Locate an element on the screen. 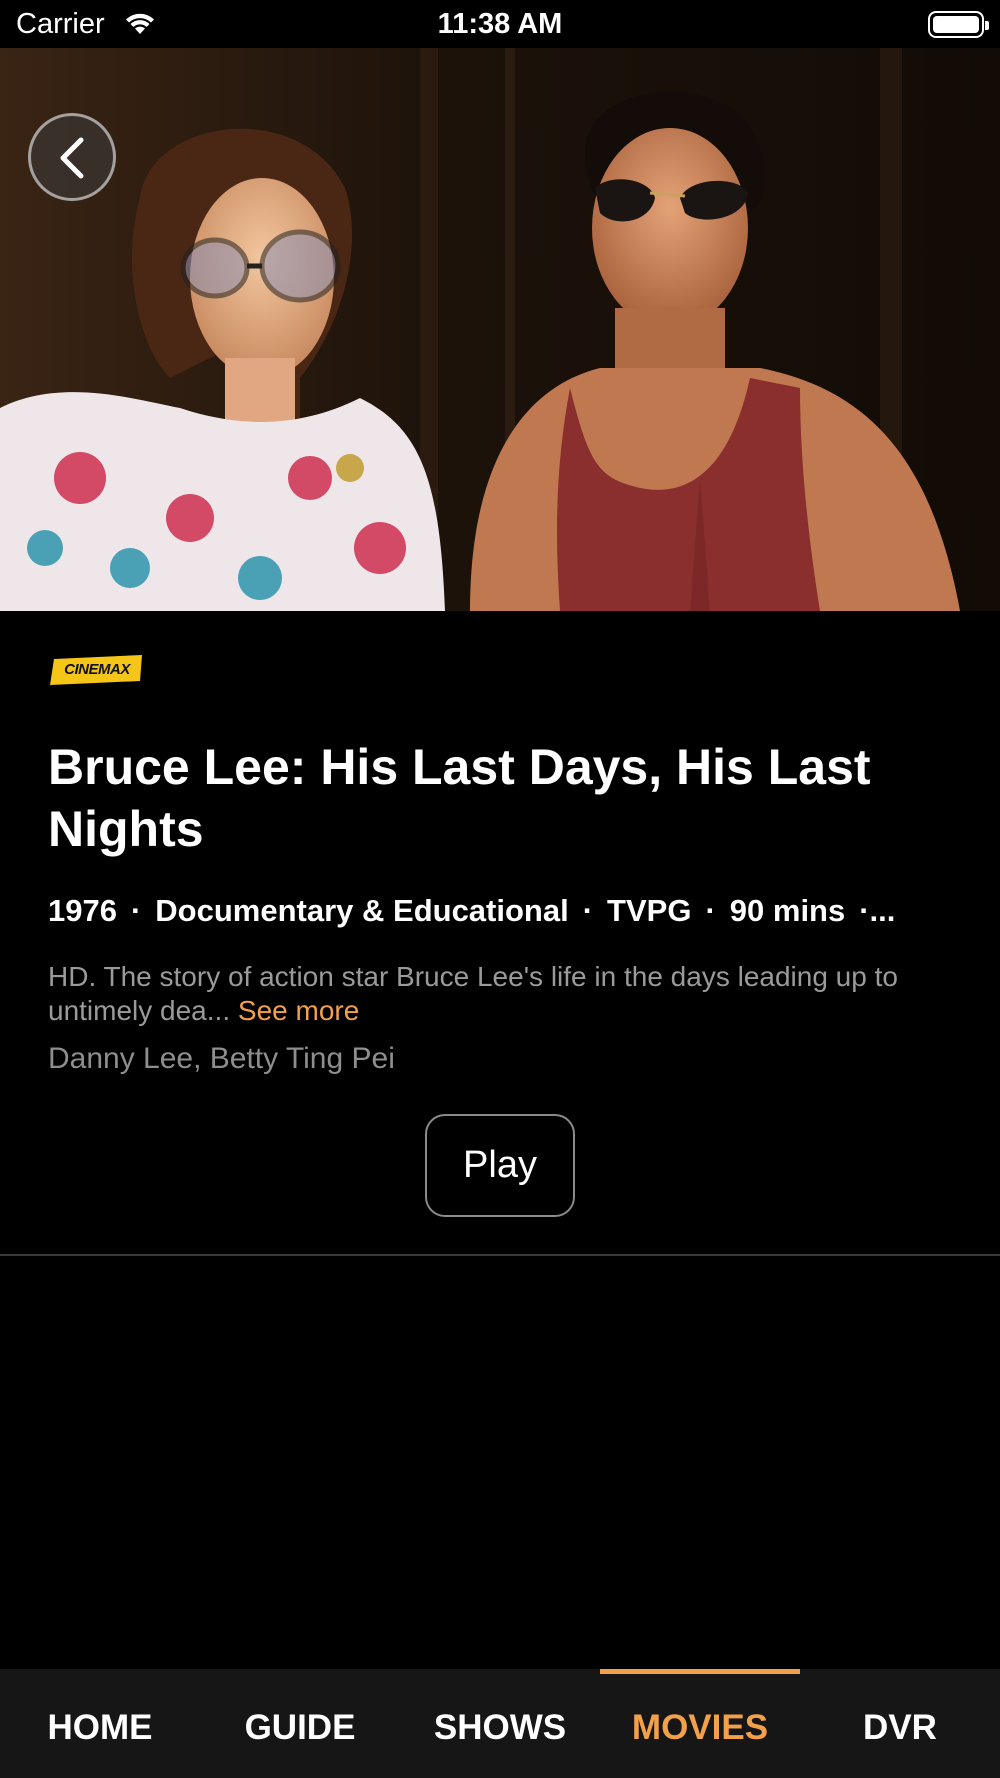 The image size is (1000, 1778). chevron-left-icon is located at coordinates (72, 158).